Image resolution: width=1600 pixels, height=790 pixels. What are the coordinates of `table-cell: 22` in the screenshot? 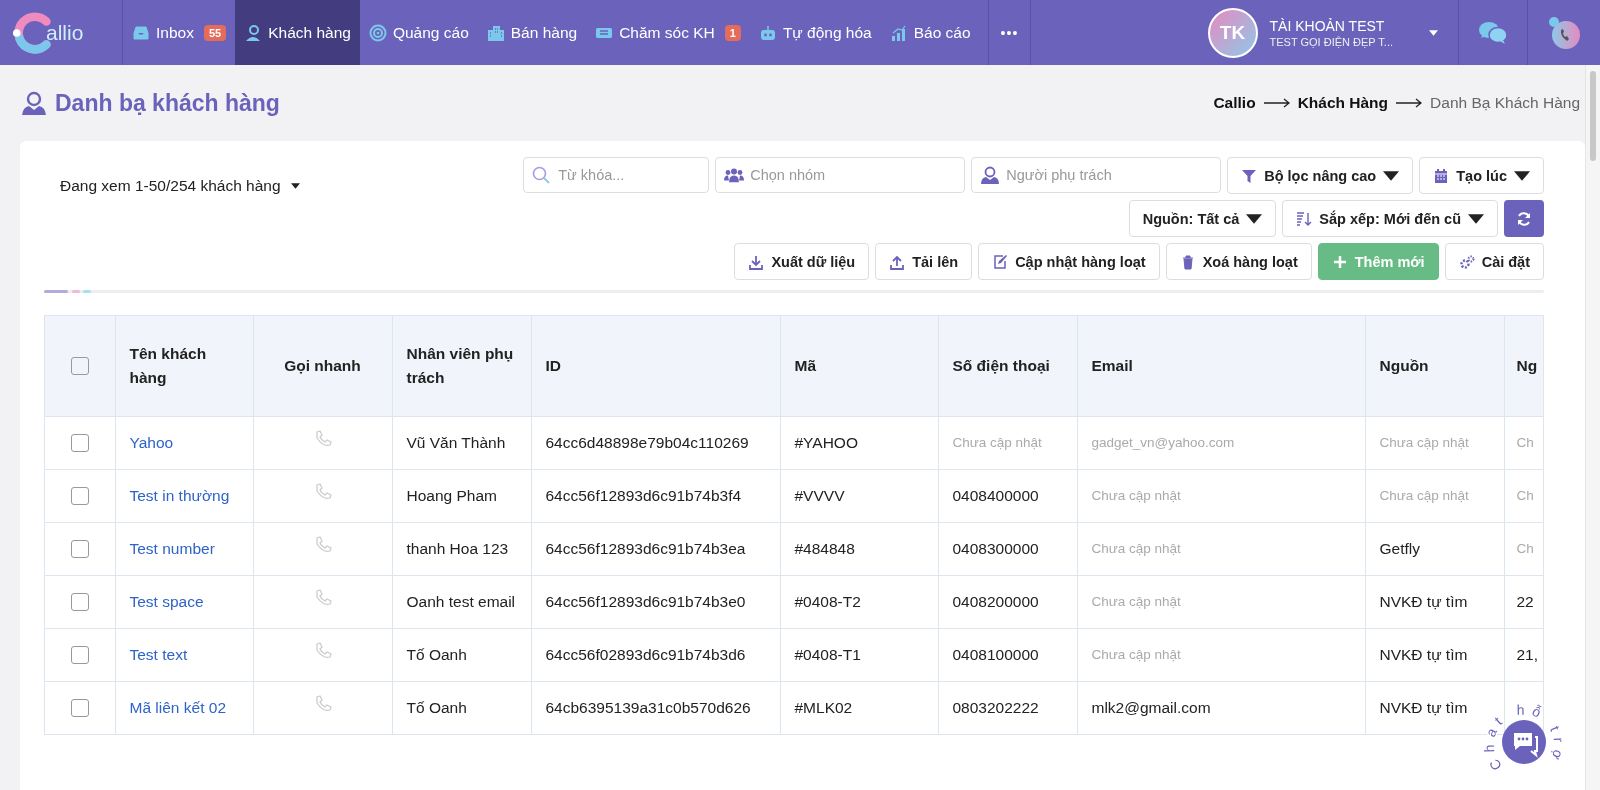 It's located at (1523, 602).